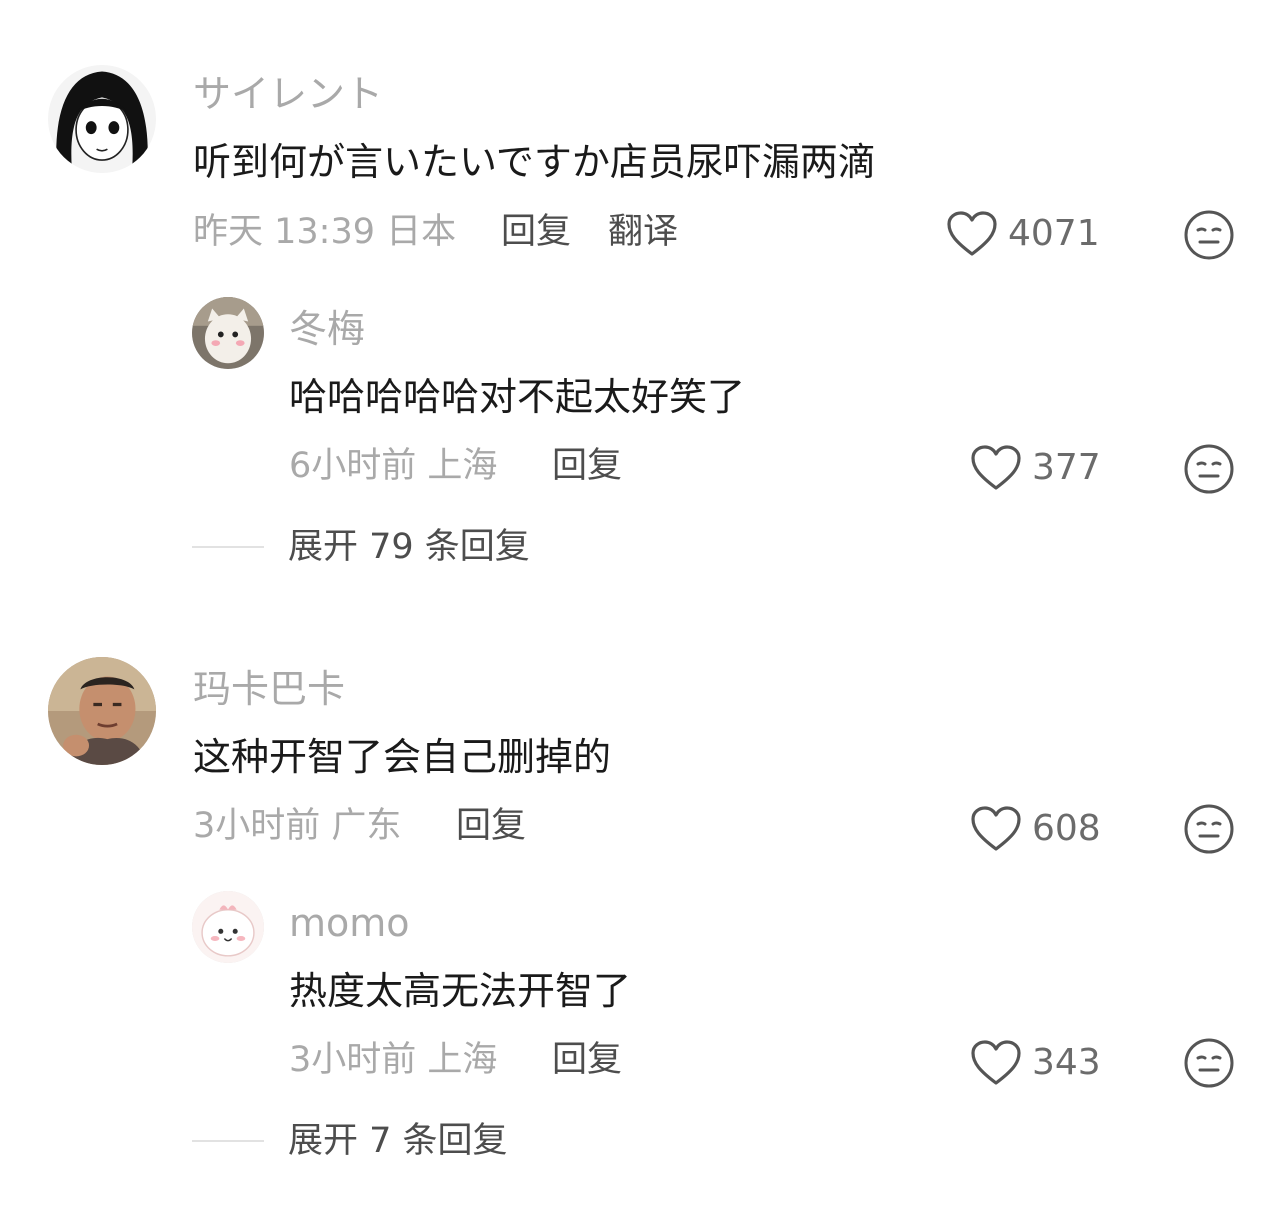 This screenshot has height=1210, width=1284. Describe the element at coordinates (393, 1060) in the screenshot. I see `reply-meta: 3小时前 上海` at that location.